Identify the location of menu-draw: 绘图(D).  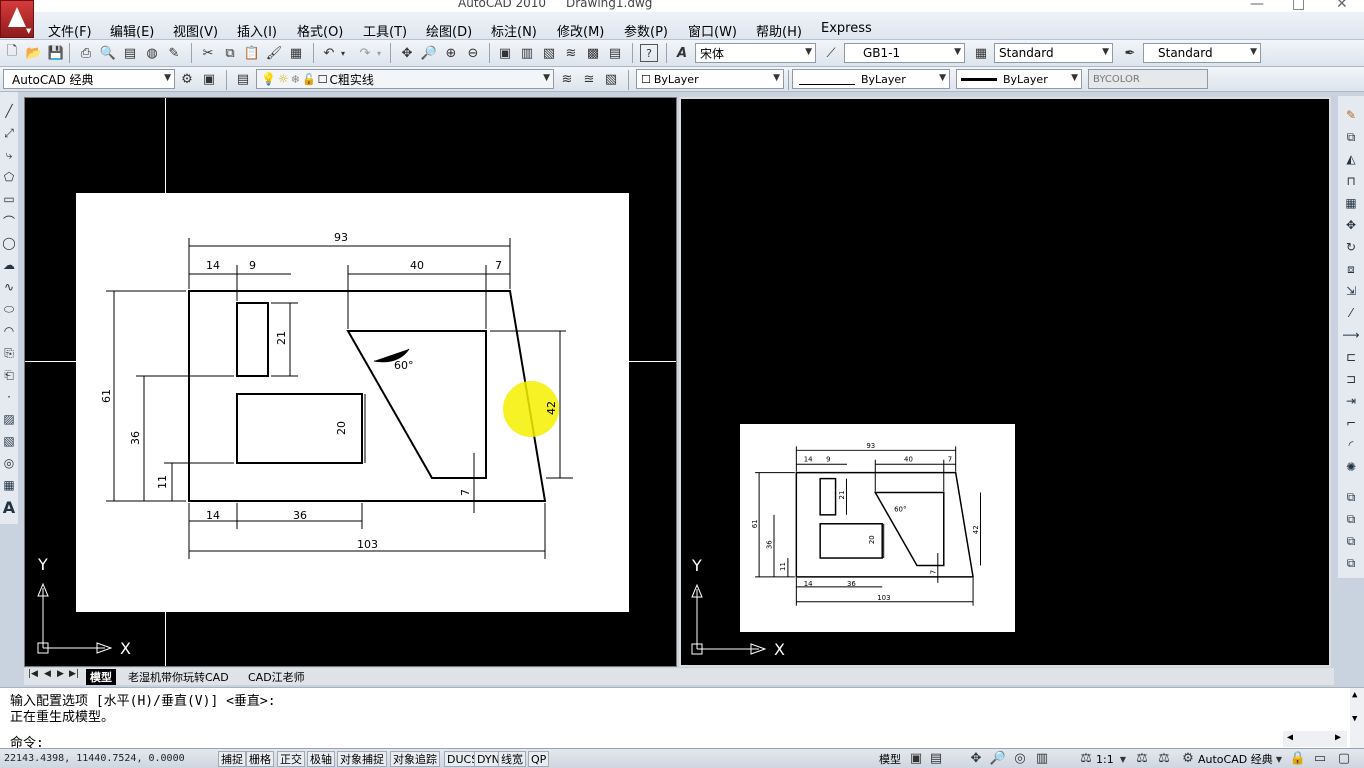
(449, 30).